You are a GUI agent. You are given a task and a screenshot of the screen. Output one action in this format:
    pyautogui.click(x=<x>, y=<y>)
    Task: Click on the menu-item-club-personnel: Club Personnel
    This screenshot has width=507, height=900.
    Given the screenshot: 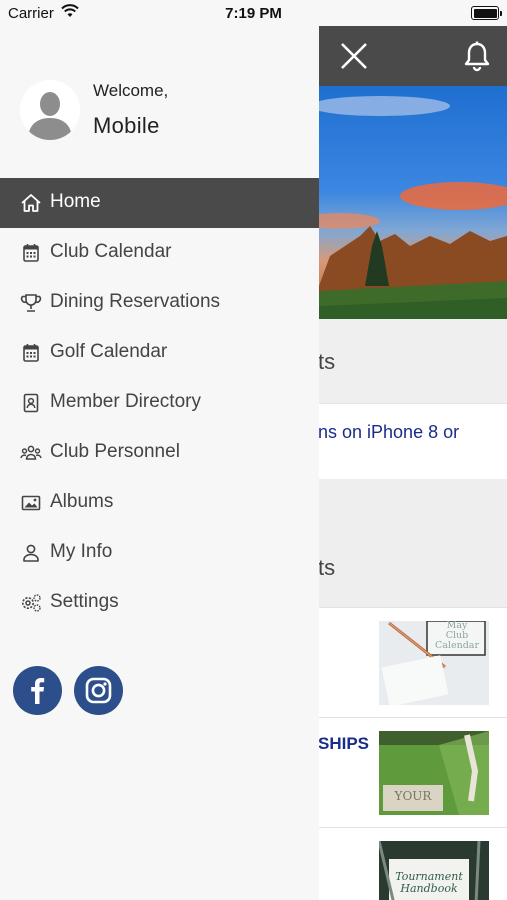 What is the action you would take?
    pyautogui.click(x=159, y=453)
    